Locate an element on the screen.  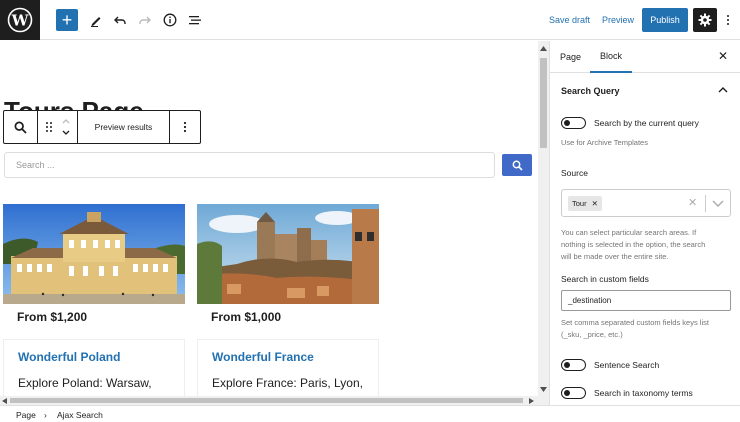
source-chip-label: Tour is located at coordinates (579, 203).